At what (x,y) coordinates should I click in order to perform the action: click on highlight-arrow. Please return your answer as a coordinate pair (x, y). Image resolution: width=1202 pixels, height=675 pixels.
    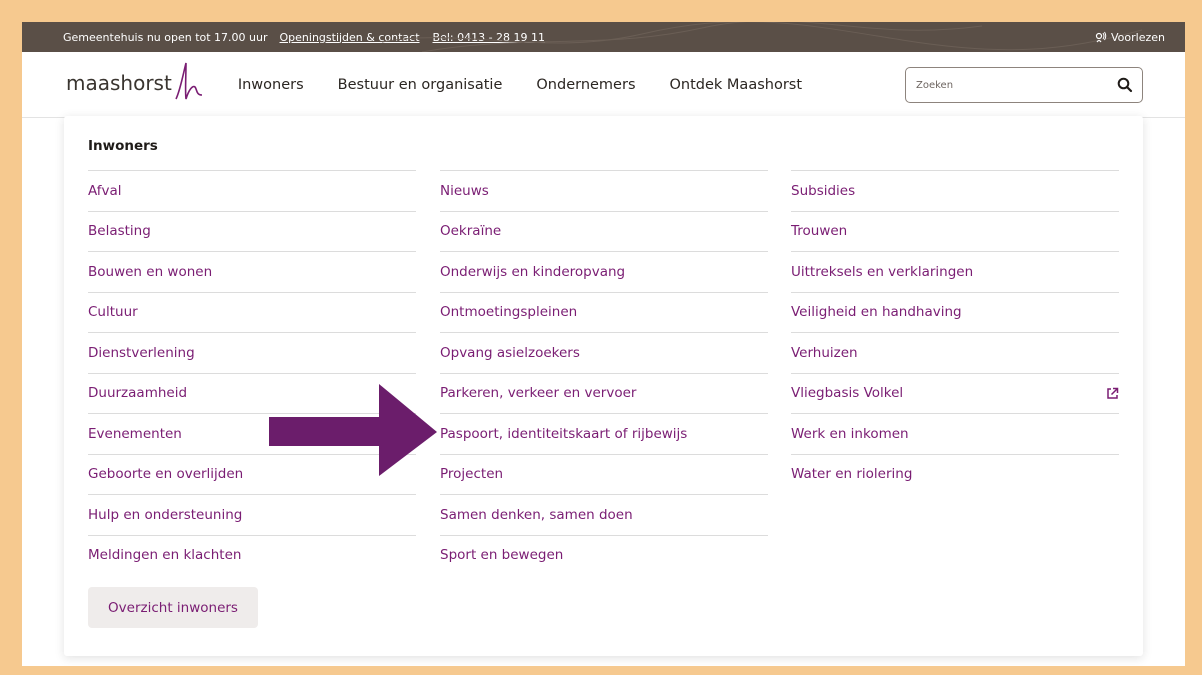
    Looking at the image, I should click on (353, 430).